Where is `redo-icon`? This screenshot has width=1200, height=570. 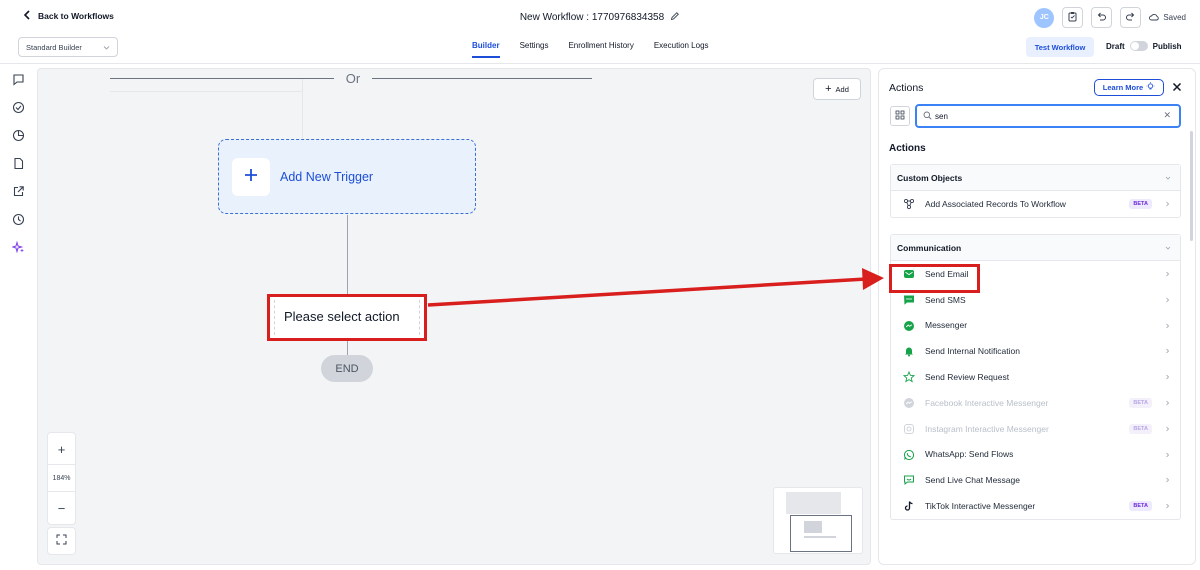
redo-icon is located at coordinates (1130, 18).